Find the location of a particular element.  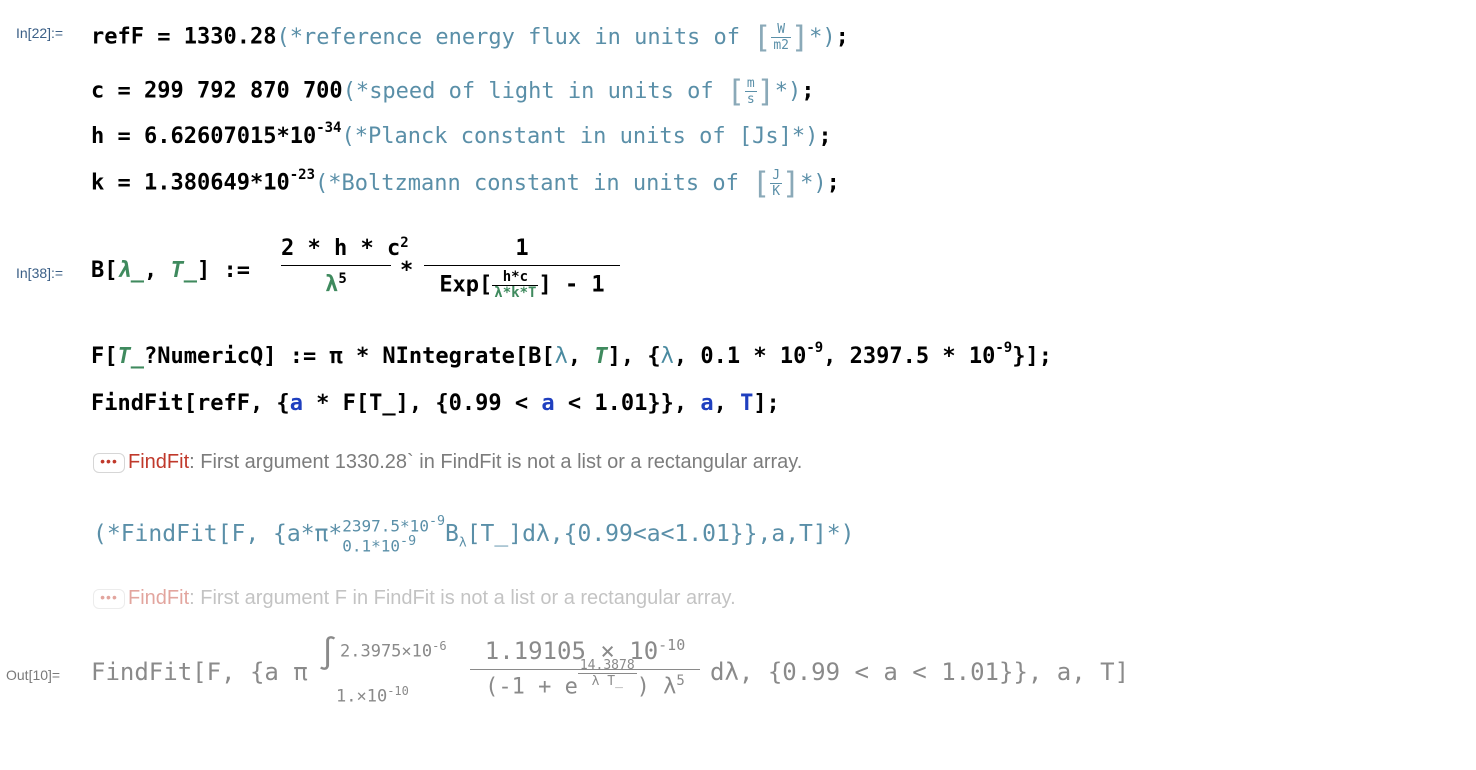

integral-sign-icon: ∫ is located at coordinates (328, 653).